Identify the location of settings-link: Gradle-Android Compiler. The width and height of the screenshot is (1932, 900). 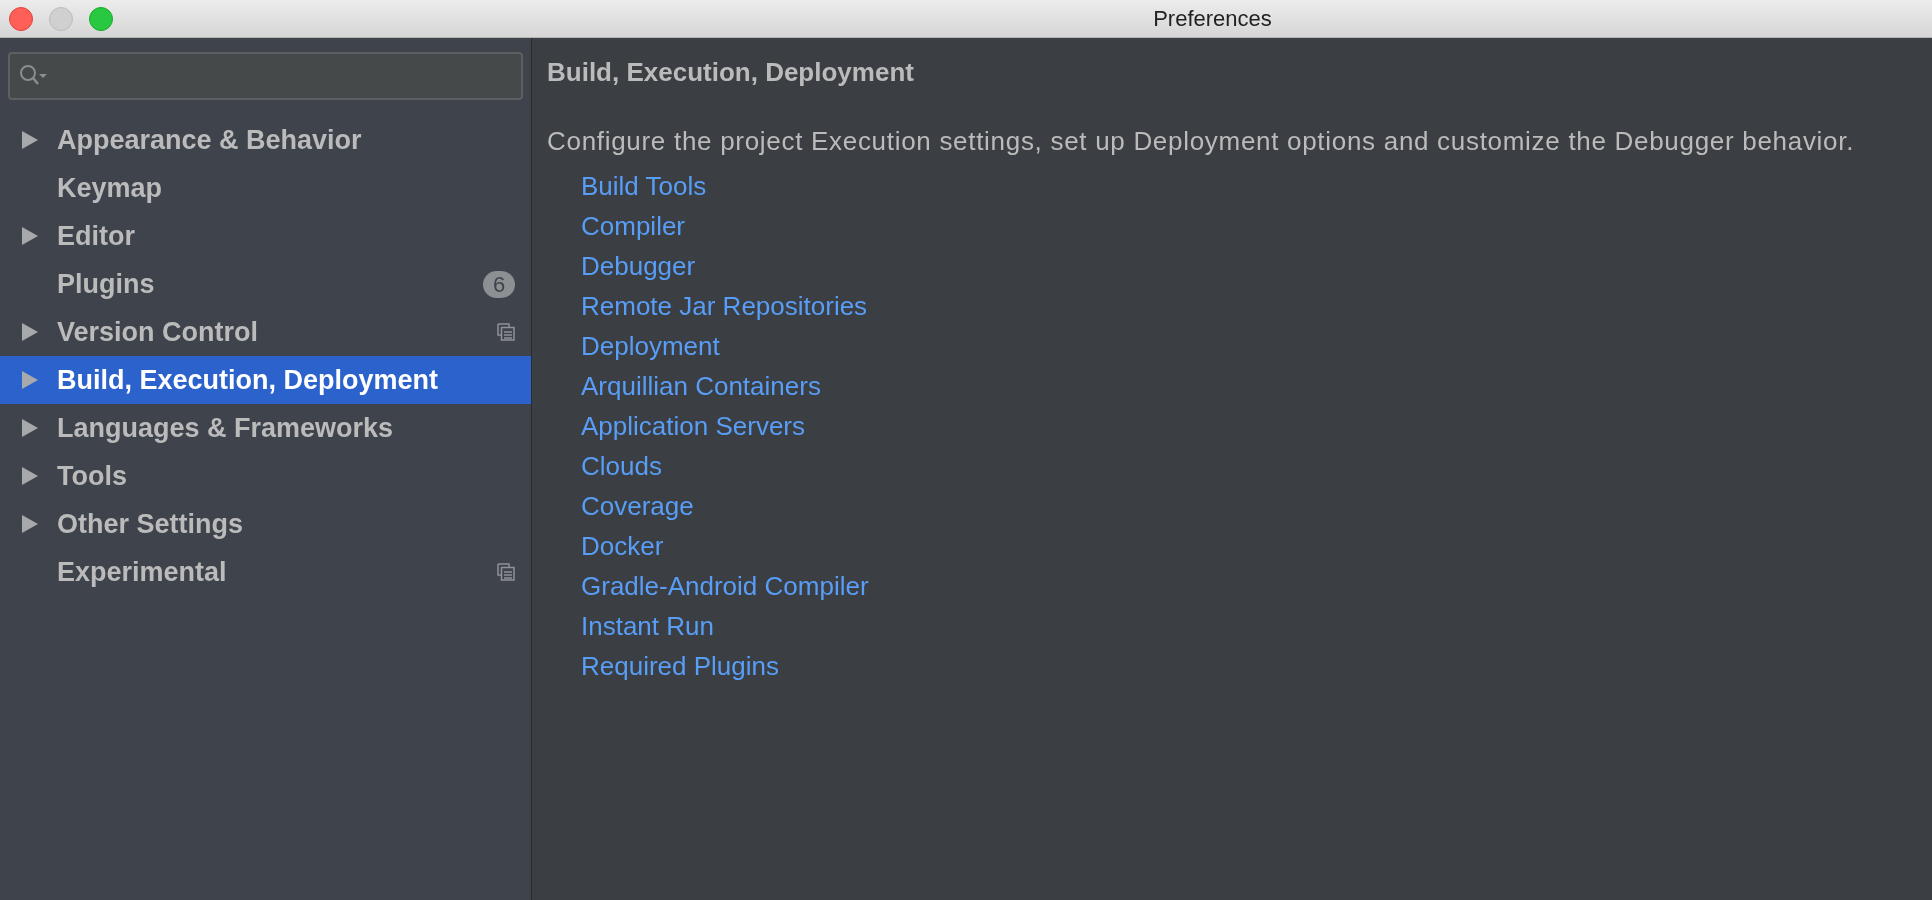
(725, 586).